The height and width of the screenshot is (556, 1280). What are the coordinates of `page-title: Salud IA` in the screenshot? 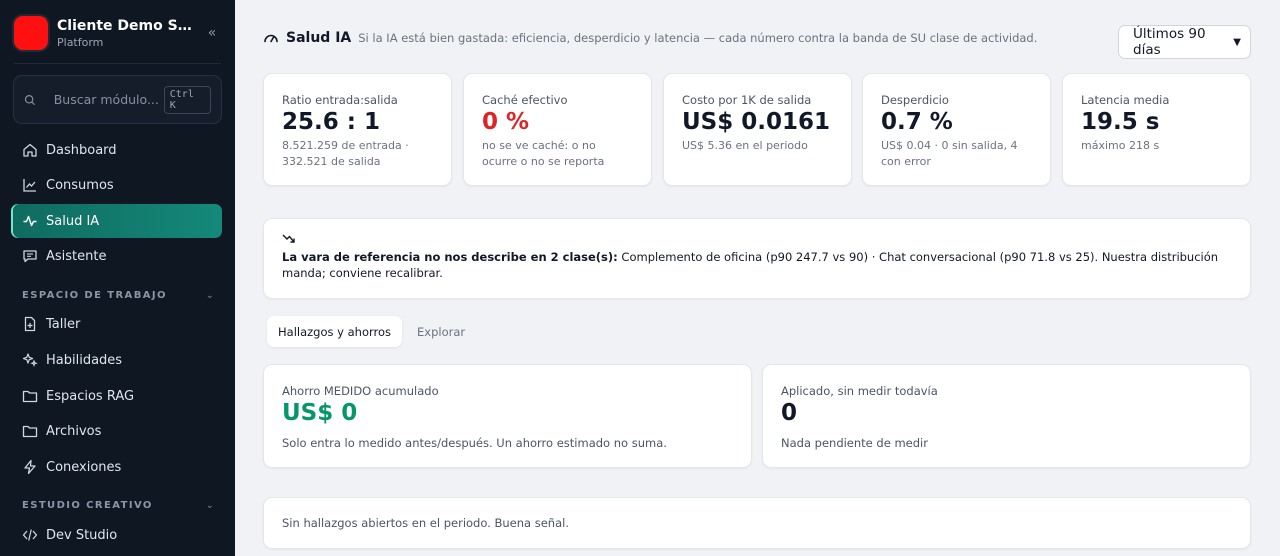 It's located at (319, 38).